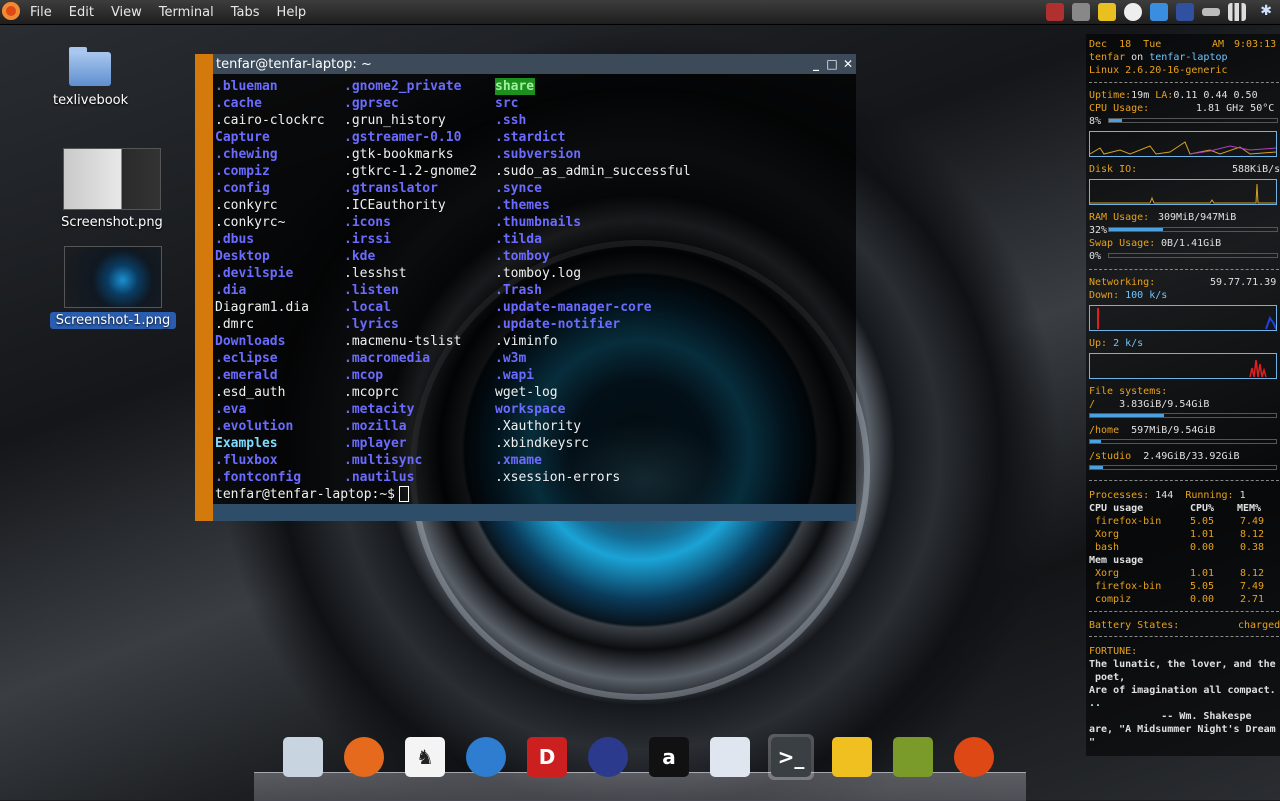  What do you see at coordinates (371, 392) in the screenshot?
I see `file-entry: .mcoprc` at bounding box center [371, 392].